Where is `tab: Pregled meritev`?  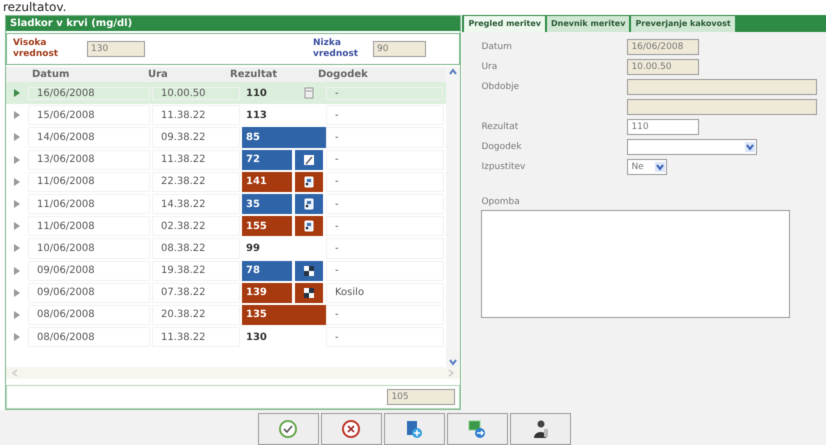
tab: Pregled meritev is located at coordinates (504, 24).